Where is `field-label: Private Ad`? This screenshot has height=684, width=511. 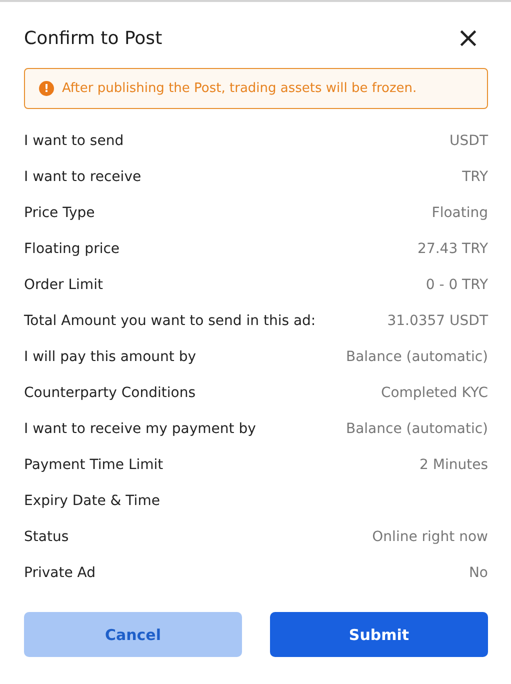 field-label: Private Ad is located at coordinates (60, 573).